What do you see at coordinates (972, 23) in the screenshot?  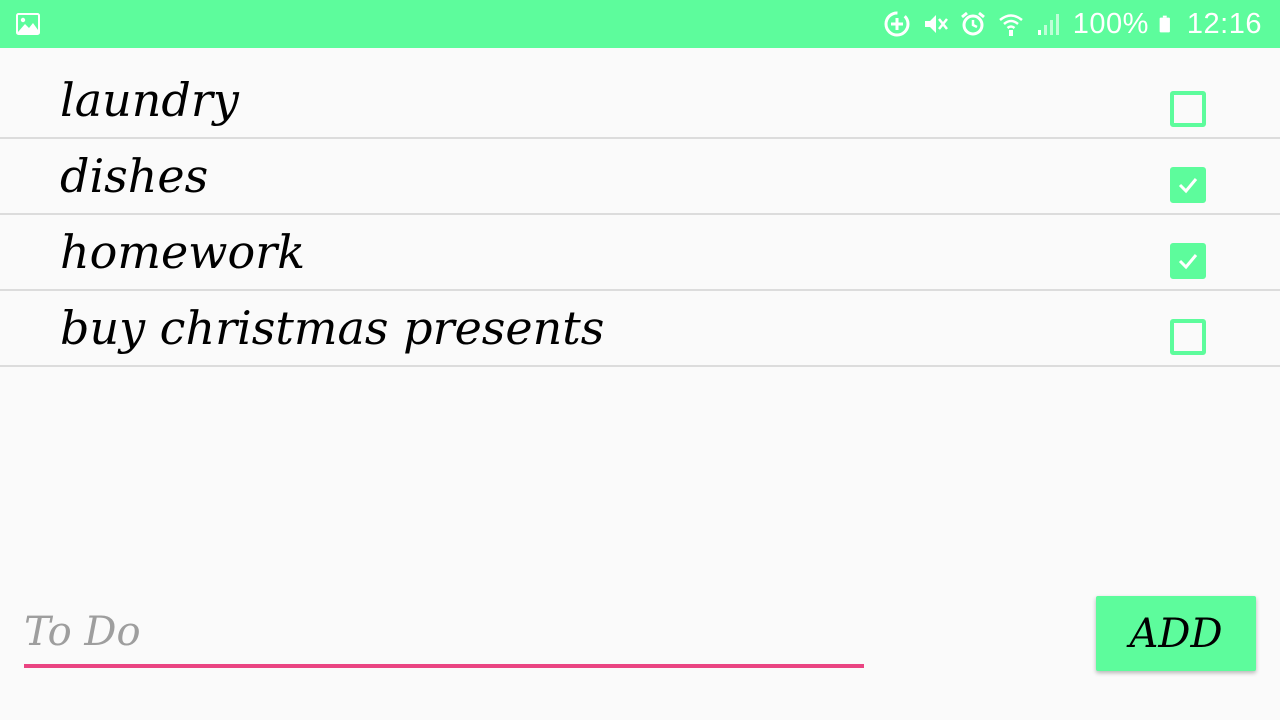 I see `alarm-icon` at bounding box center [972, 23].